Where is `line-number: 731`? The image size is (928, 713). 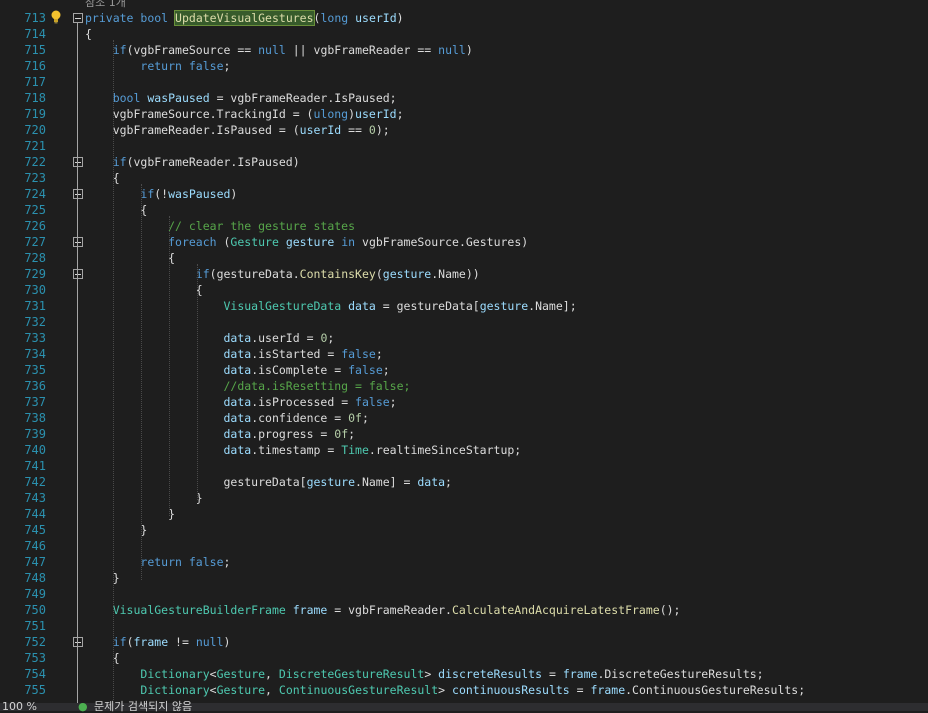 line-number: 731 is located at coordinates (35, 306).